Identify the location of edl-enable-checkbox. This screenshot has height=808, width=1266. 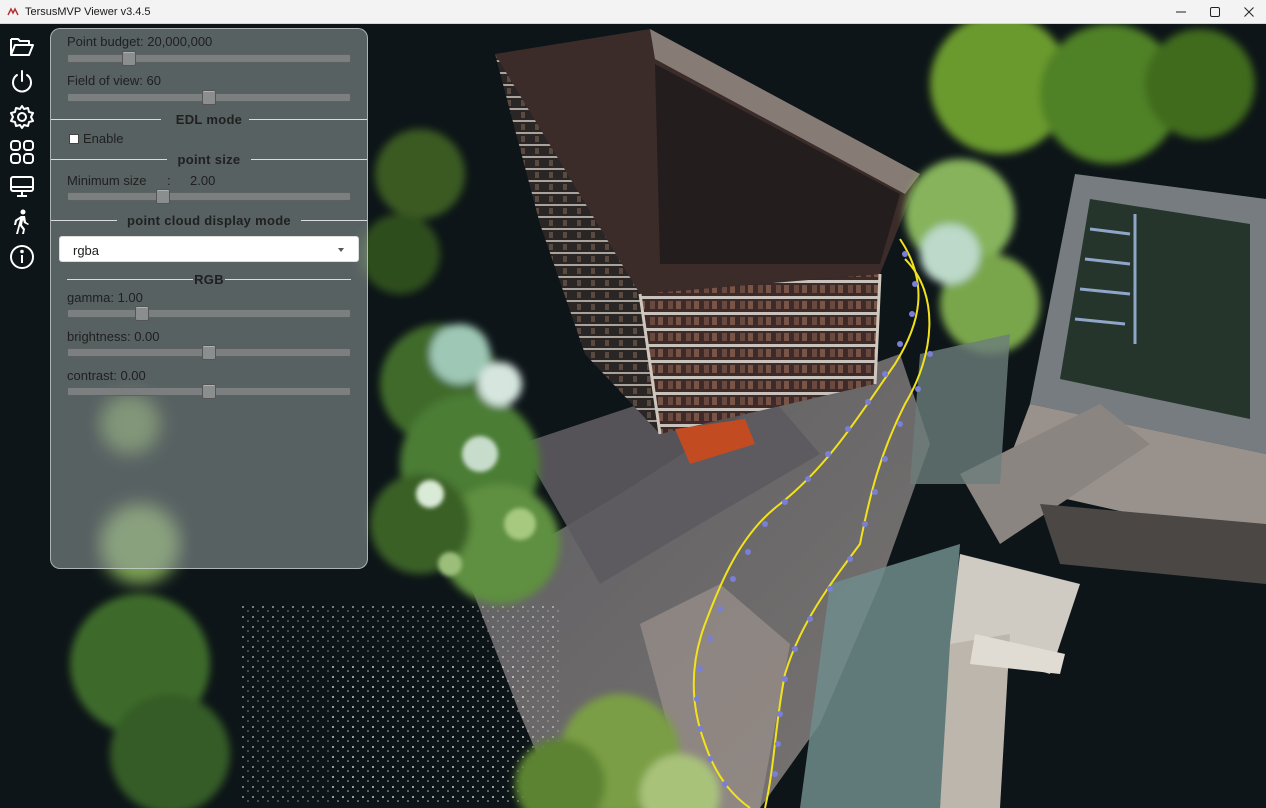
(74, 138).